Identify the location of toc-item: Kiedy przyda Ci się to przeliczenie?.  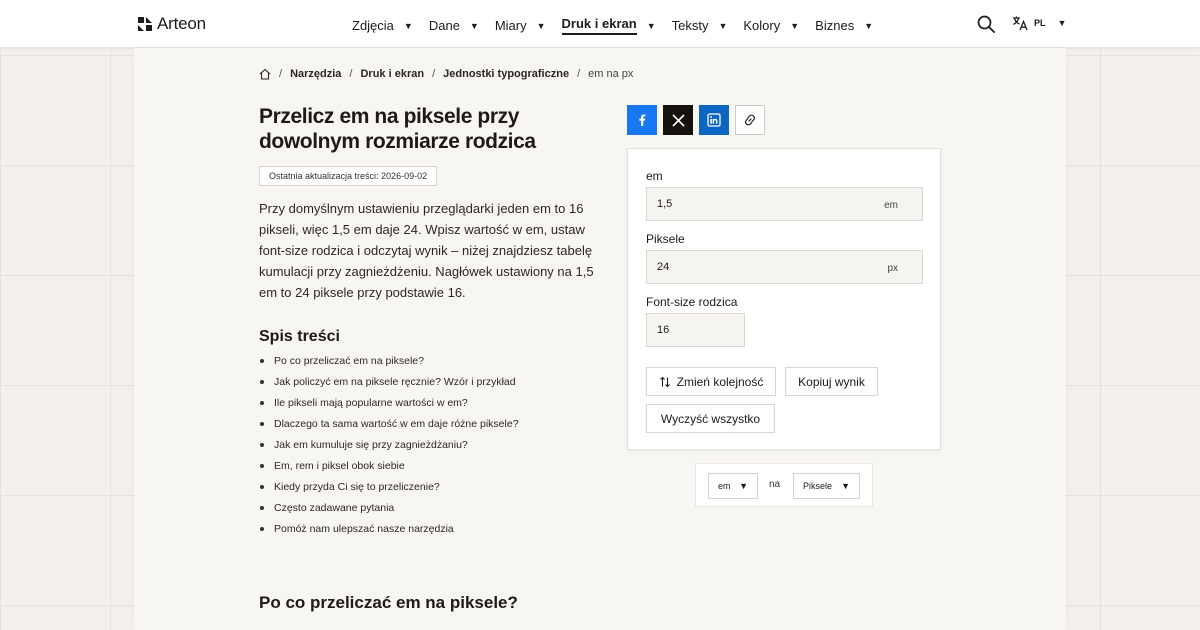
(389, 489).